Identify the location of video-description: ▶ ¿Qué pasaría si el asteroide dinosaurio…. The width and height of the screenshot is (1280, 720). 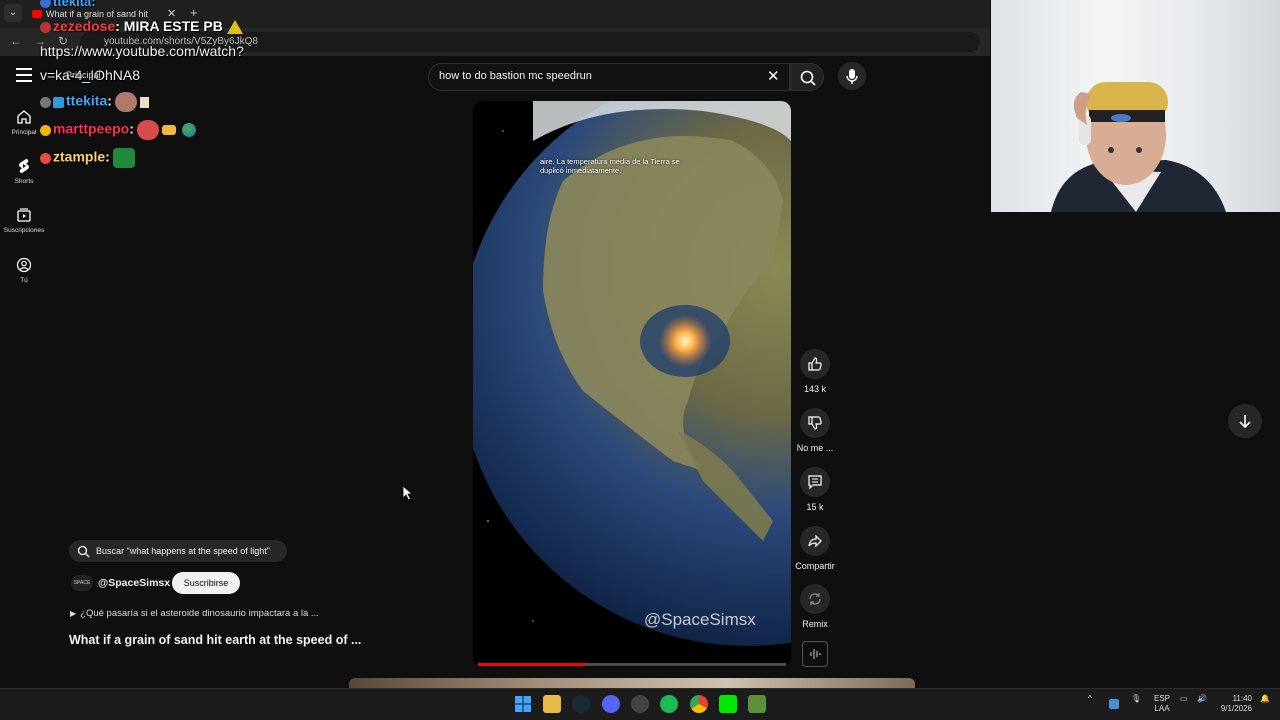
(194, 613).